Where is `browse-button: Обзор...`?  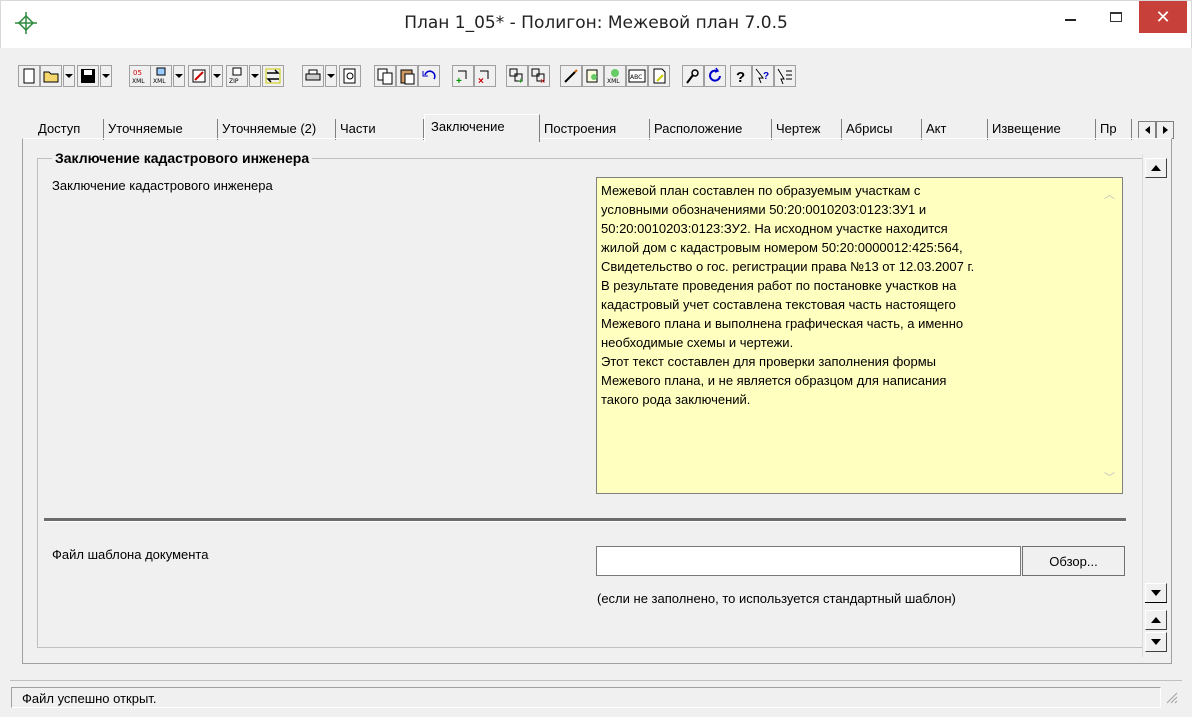 browse-button: Обзор... is located at coordinates (1073, 561).